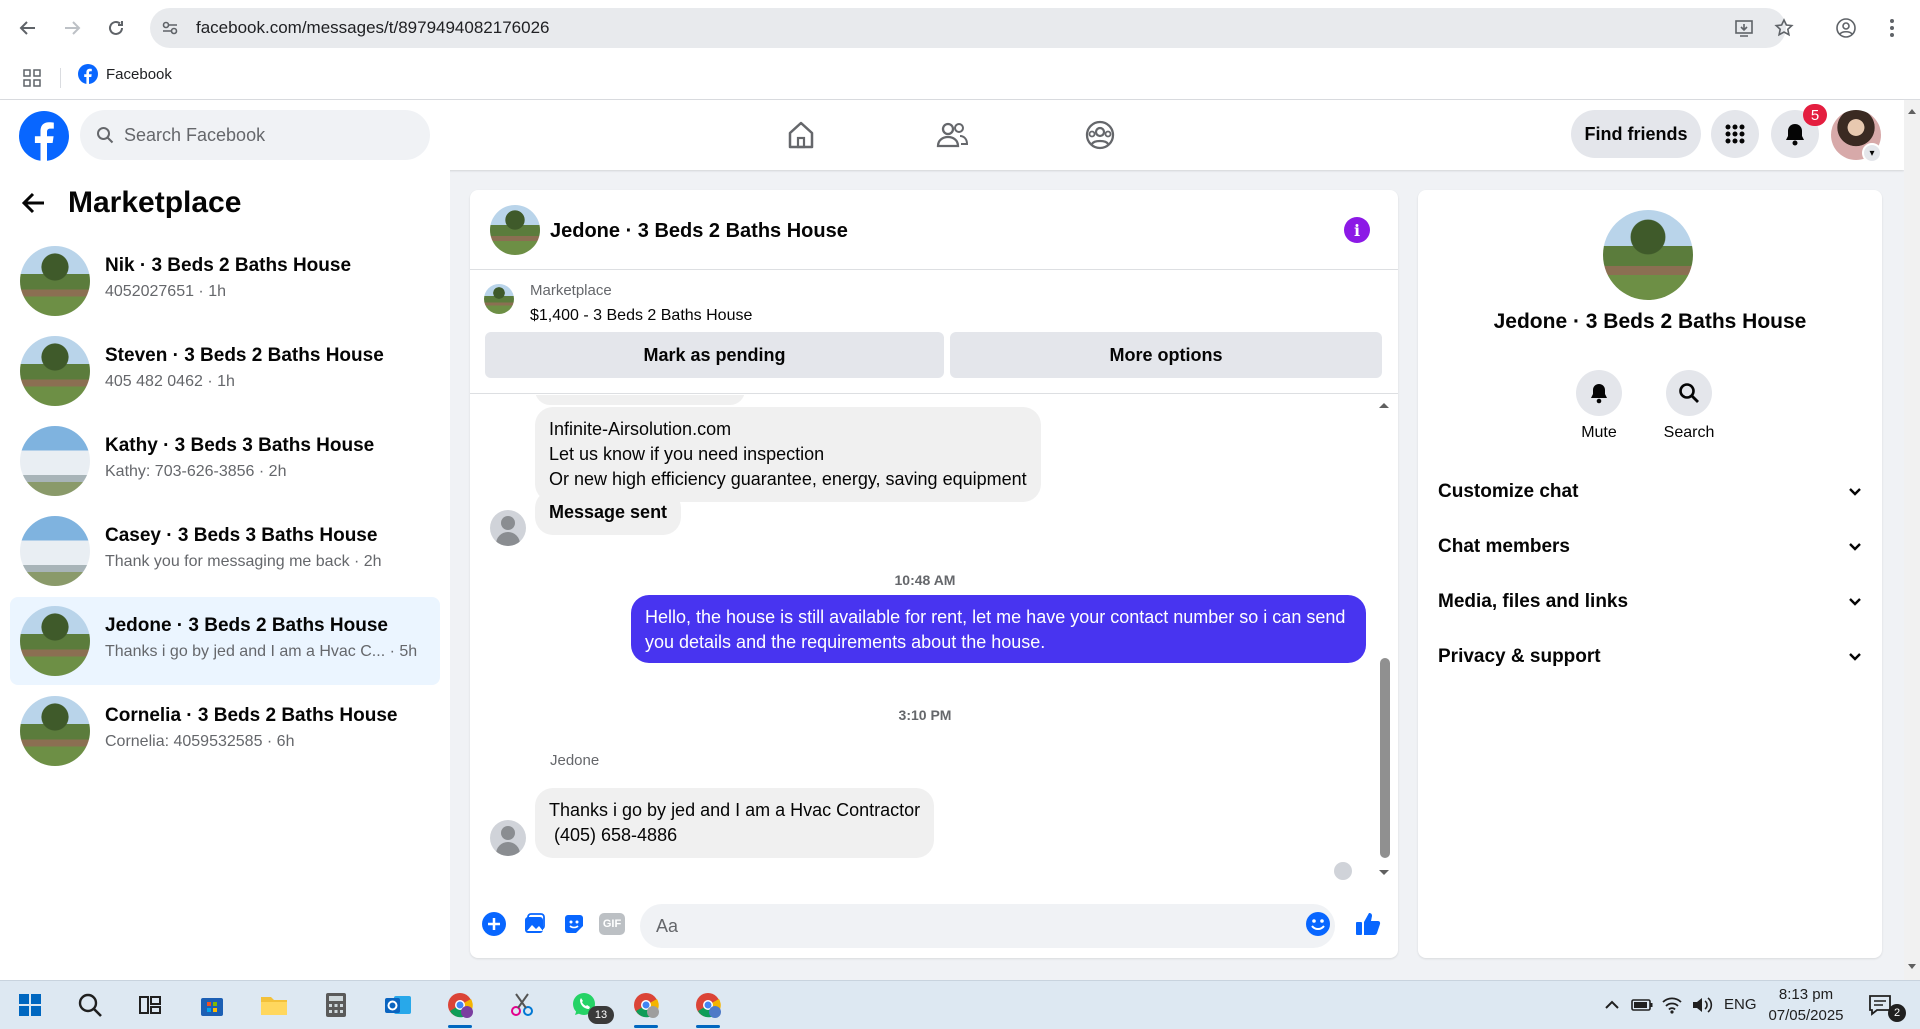  What do you see at coordinates (925, 715) in the screenshot?
I see `timestamp-separator: 3:10 PM` at bounding box center [925, 715].